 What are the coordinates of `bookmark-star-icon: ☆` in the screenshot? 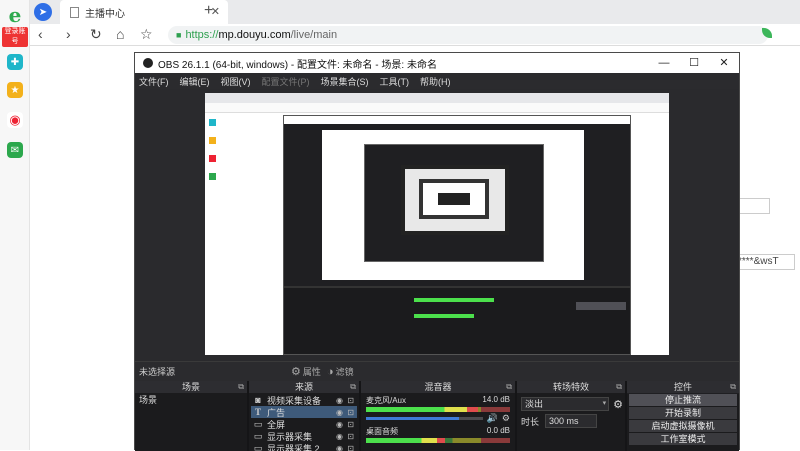 It's located at (146, 34).